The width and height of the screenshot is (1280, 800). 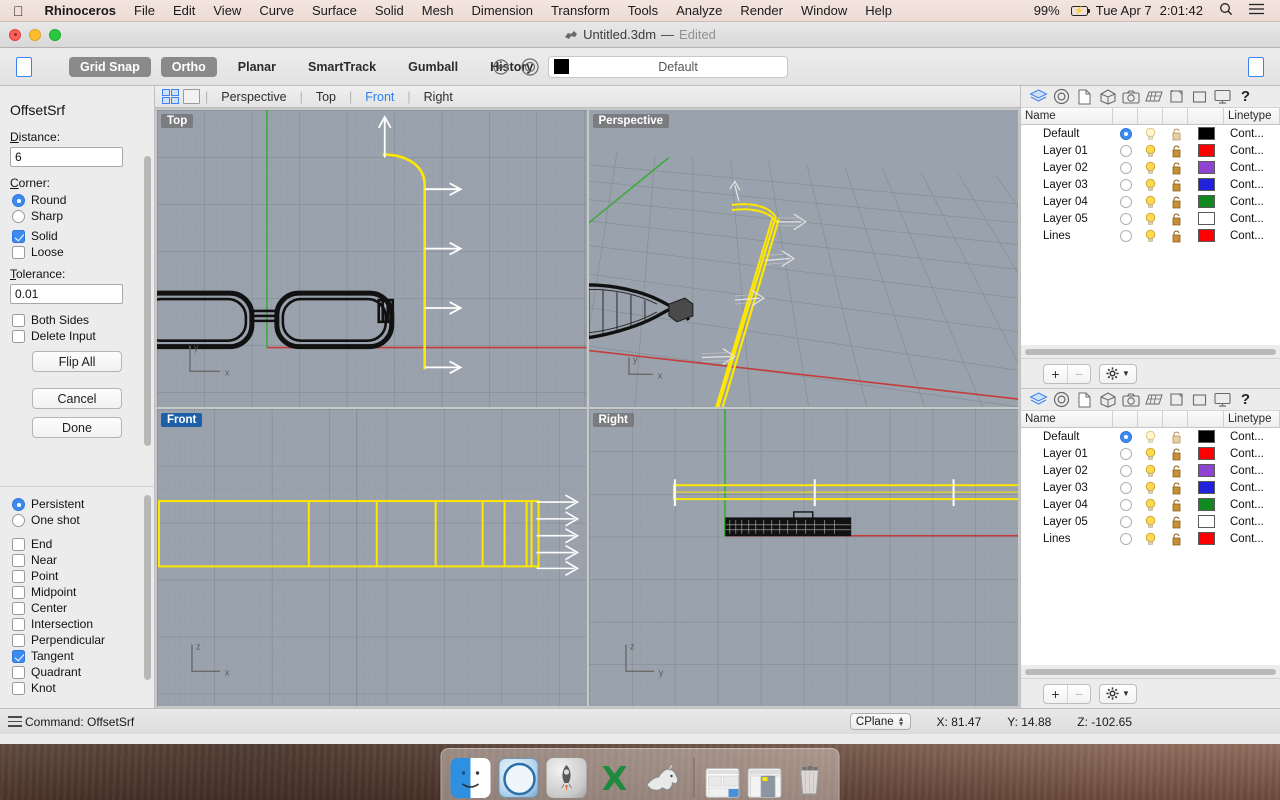 I want to click on osnap-intersection: Intersection, so click(x=78, y=624).